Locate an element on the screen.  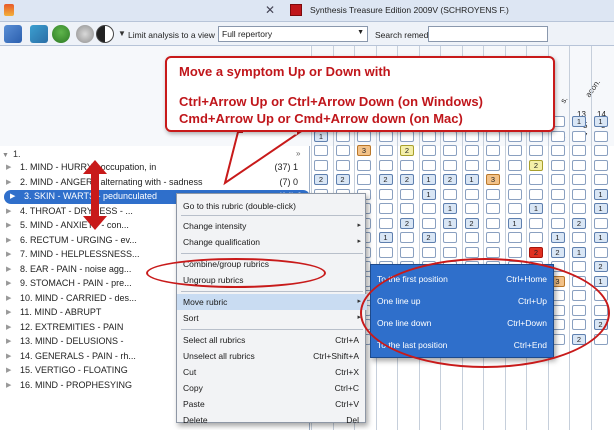
remedy-abbrev: acon. is located at coordinates (593, 88).